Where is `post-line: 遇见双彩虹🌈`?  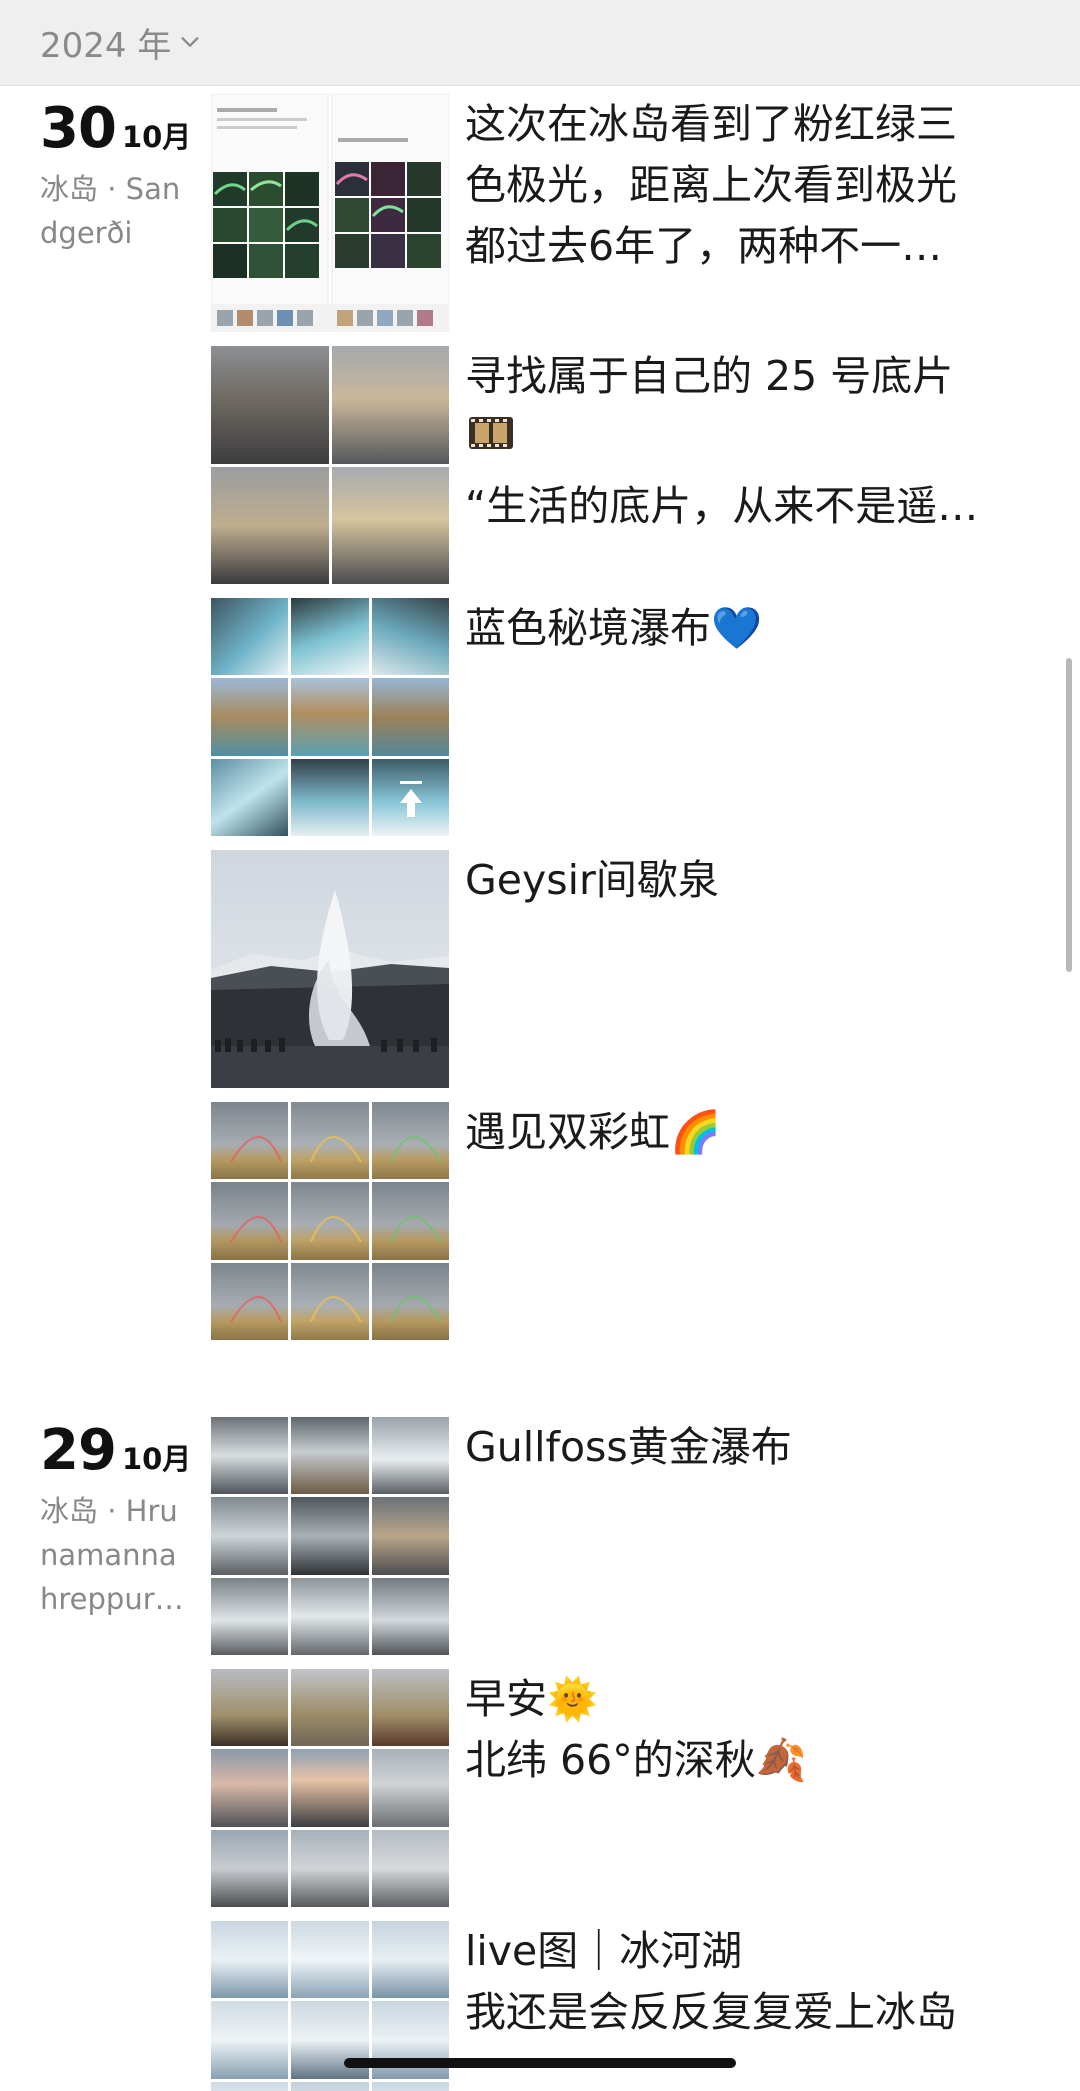
post-line: 遇见双彩虹🌈 is located at coordinates (593, 1132).